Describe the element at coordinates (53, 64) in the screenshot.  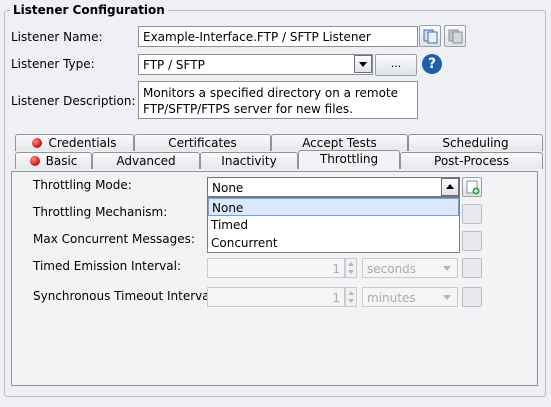
I see `listener-type-label: Listener Type:` at that location.